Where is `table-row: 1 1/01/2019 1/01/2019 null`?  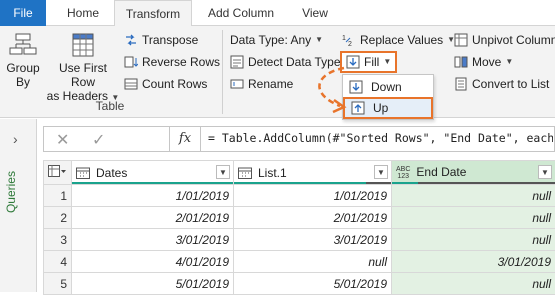
table-row: 1 1/01/2019 1/01/2019 null is located at coordinates (299, 196).